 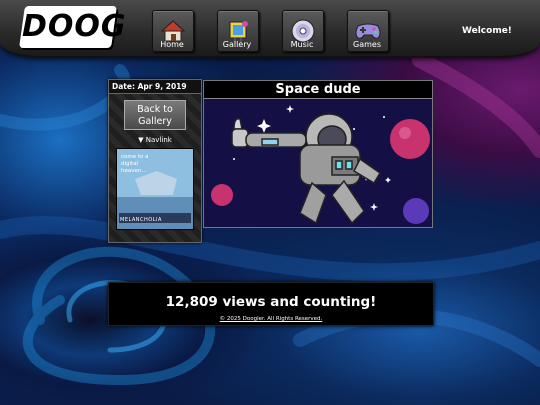 I want to click on view-counter: 12,809 views and counting!, so click(x=271, y=302).